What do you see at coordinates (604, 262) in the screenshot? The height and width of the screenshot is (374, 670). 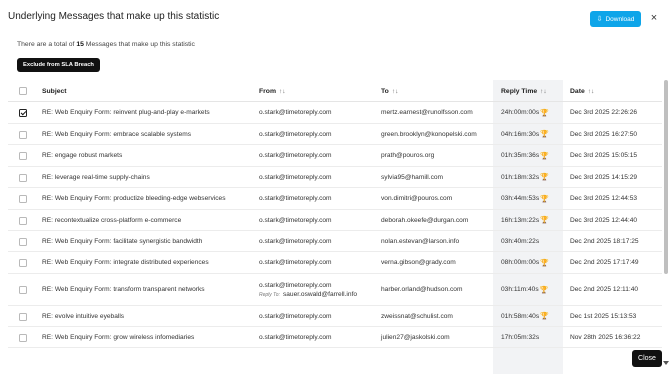 I see `date-cell: Dec 2nd 2025 17:17:49` at bounding box center [604, 262].